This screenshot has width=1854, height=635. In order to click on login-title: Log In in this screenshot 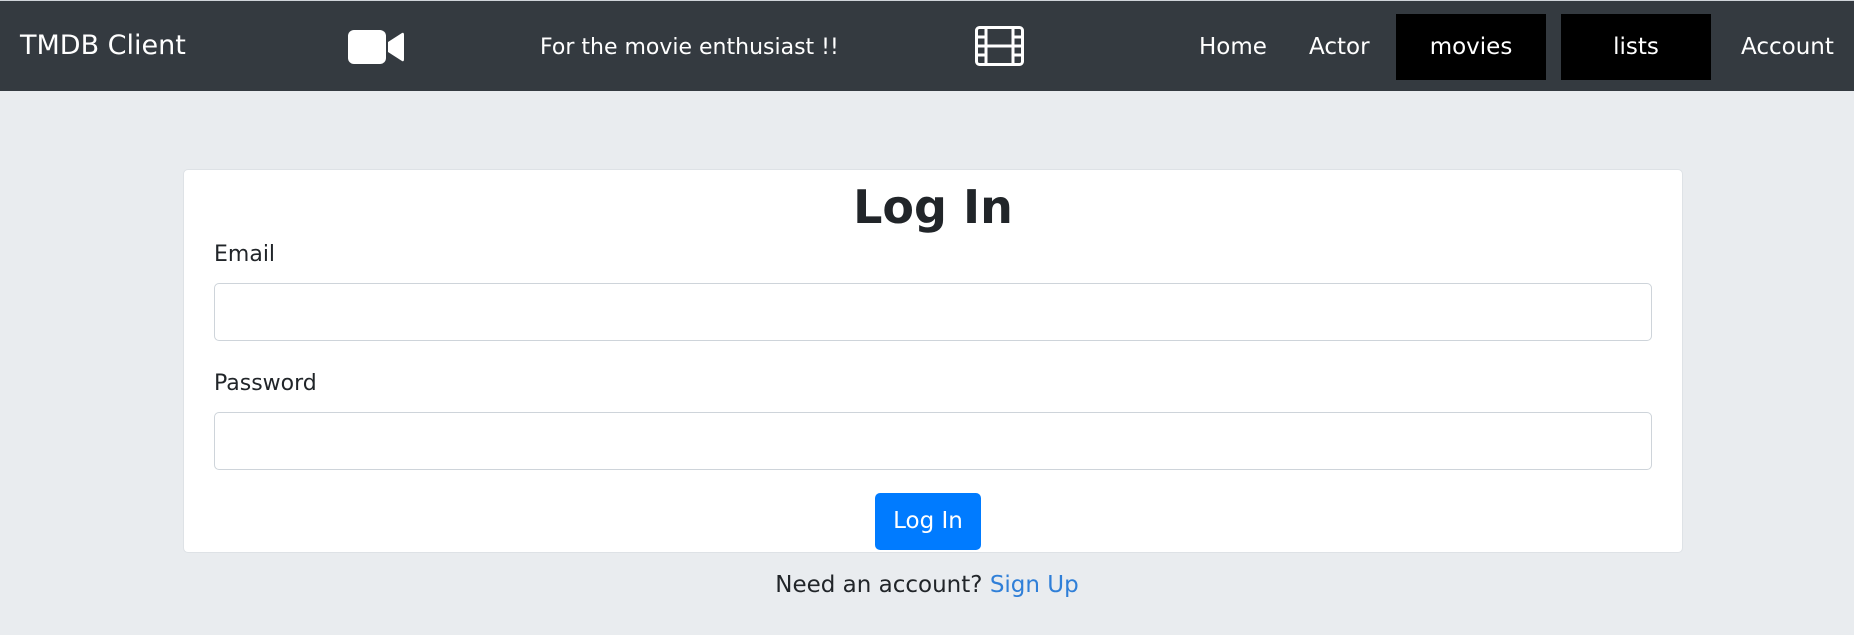, I will do `click(933, 207)`.